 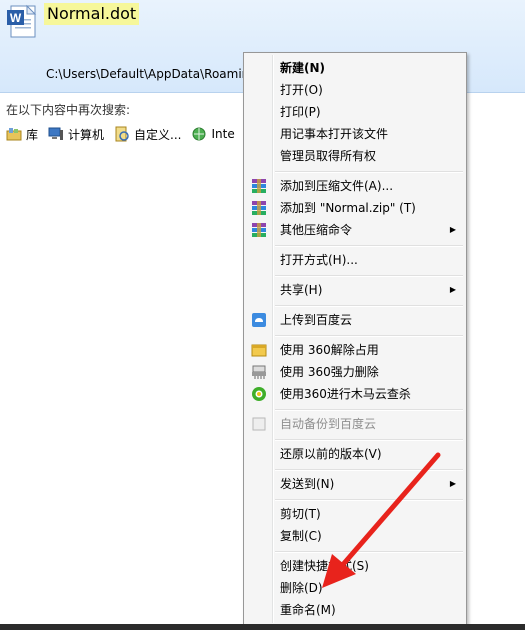 What do you see at coordinates (301, 90) in the screenshot?
I see `menu-item-label: 打开(O)` at bounding box center [301, 90].